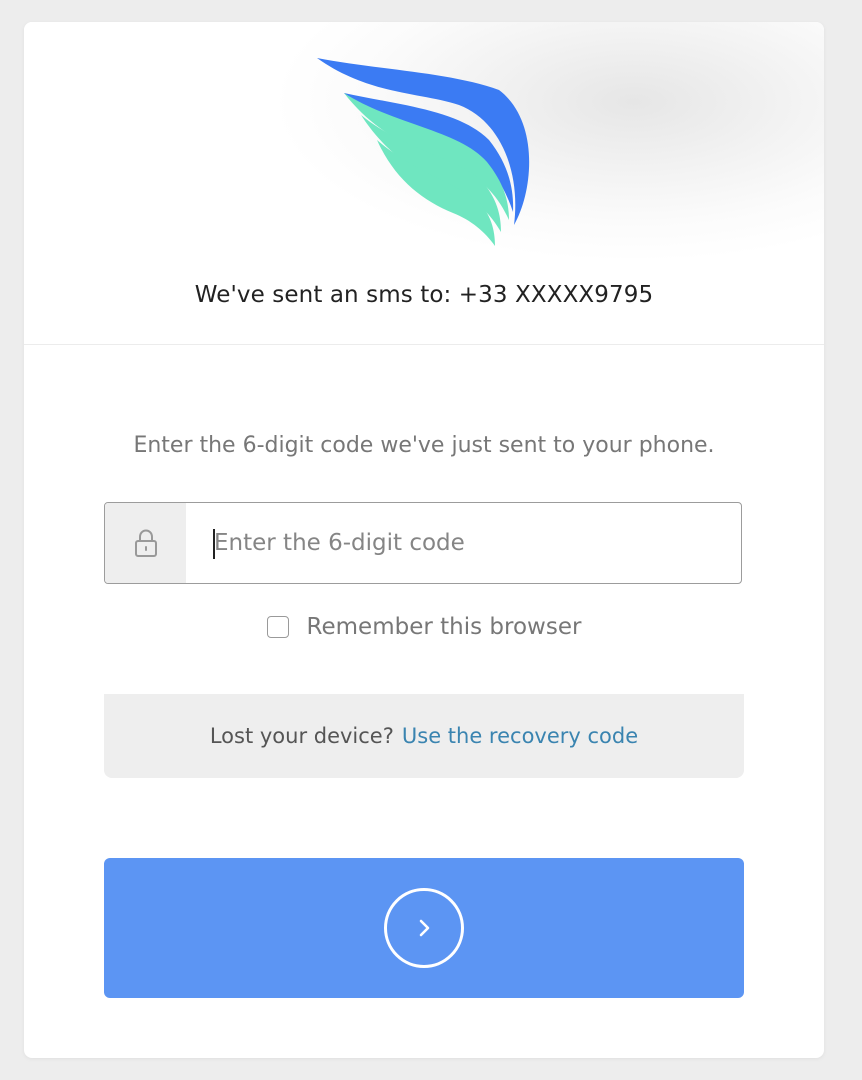  Describe the element at coordinates (277, 627) in the screenshot. I see `remember-browser-checkbox` at that location.